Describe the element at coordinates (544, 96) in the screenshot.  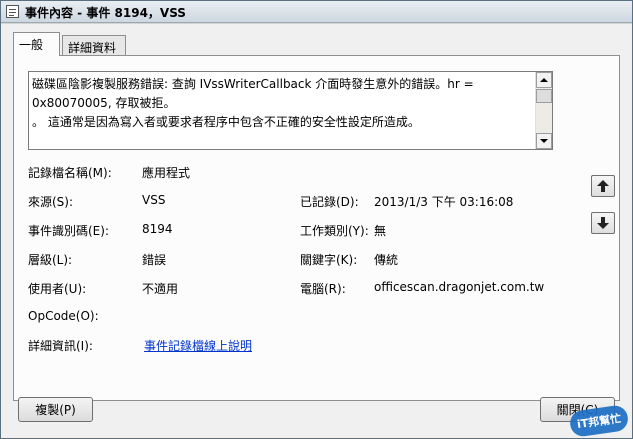
I see `scroll-thumb` at that location.